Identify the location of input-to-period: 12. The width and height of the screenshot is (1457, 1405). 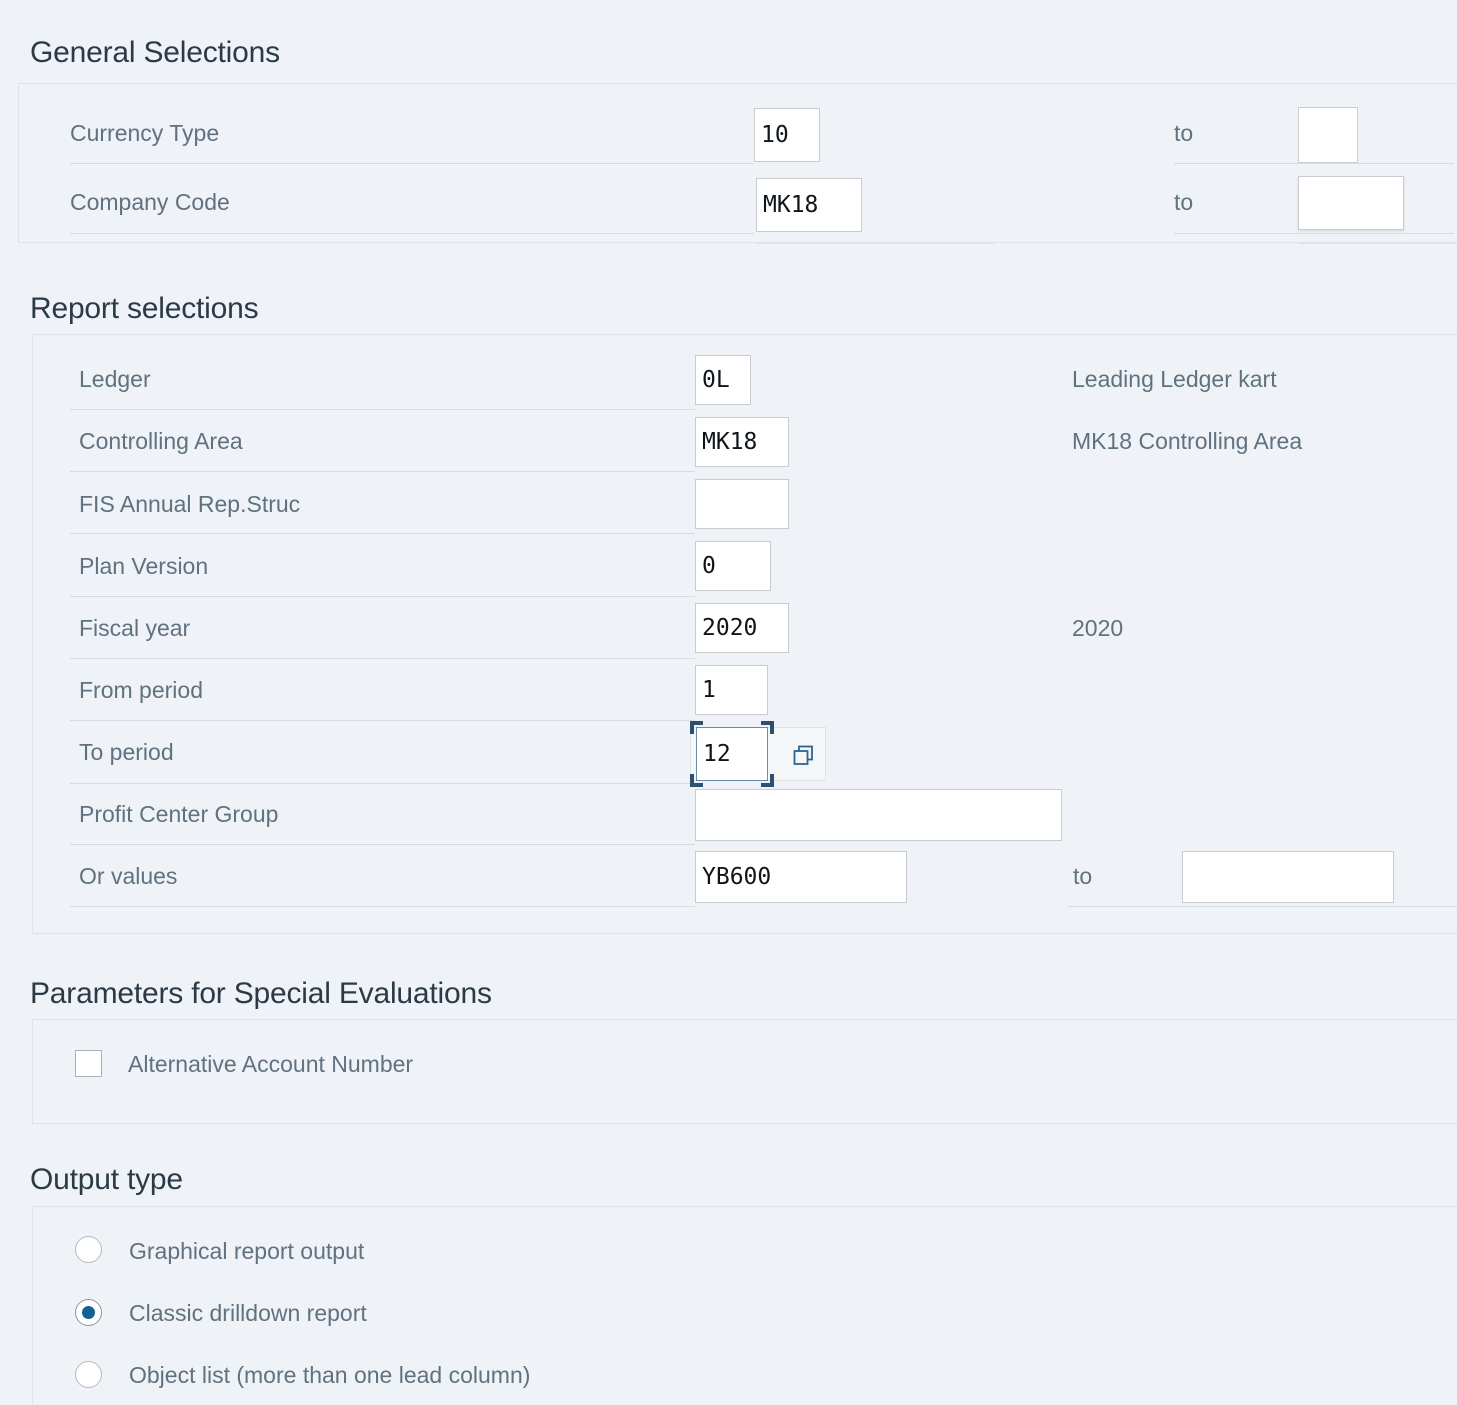
(732, 754).